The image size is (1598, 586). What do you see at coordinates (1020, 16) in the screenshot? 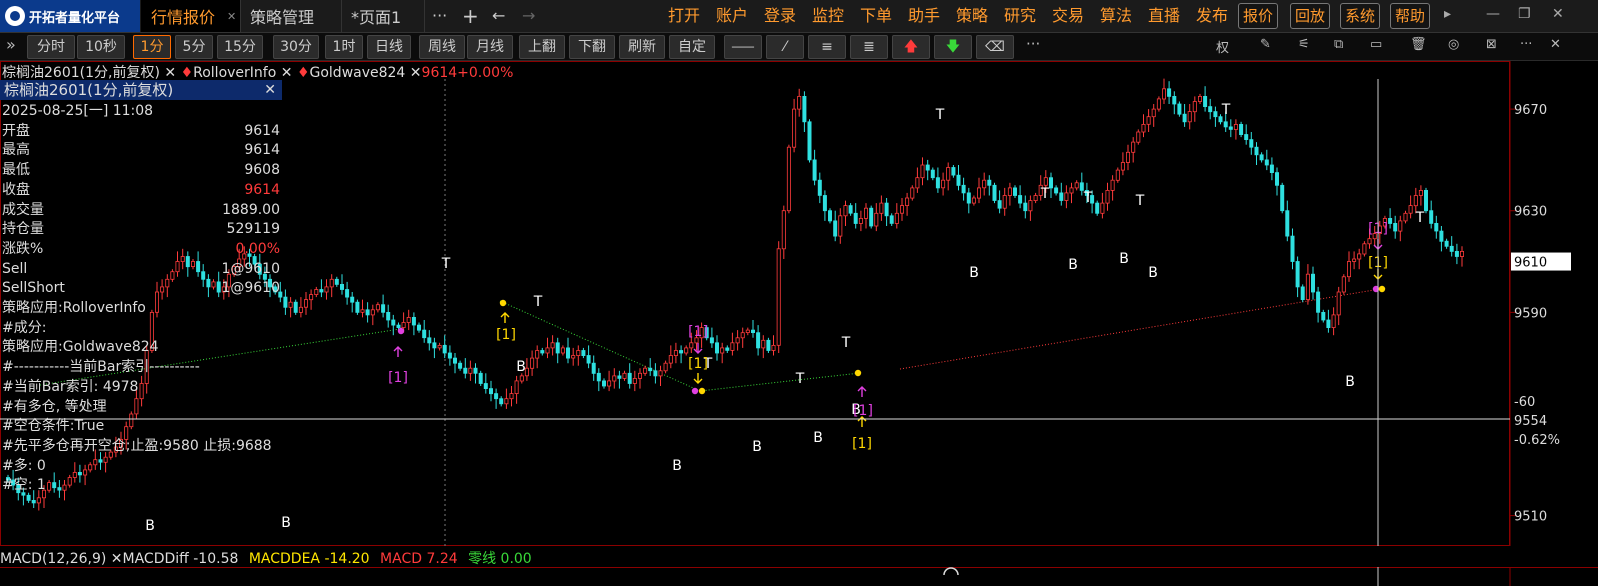
I see `menu-research: 研究` at bounding box center [1020, 16].